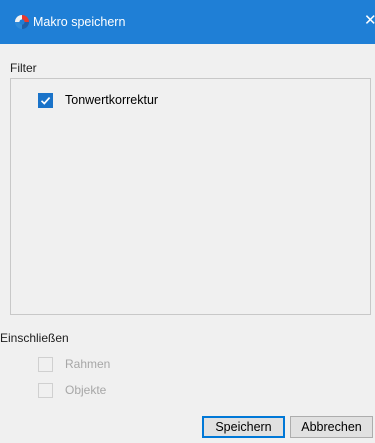 This screenshot has width=375, height=443. What do you see at coordinates (243, 427) in the screenshot?
I see `save-button: Speichern` at bounding box center [243, 427].